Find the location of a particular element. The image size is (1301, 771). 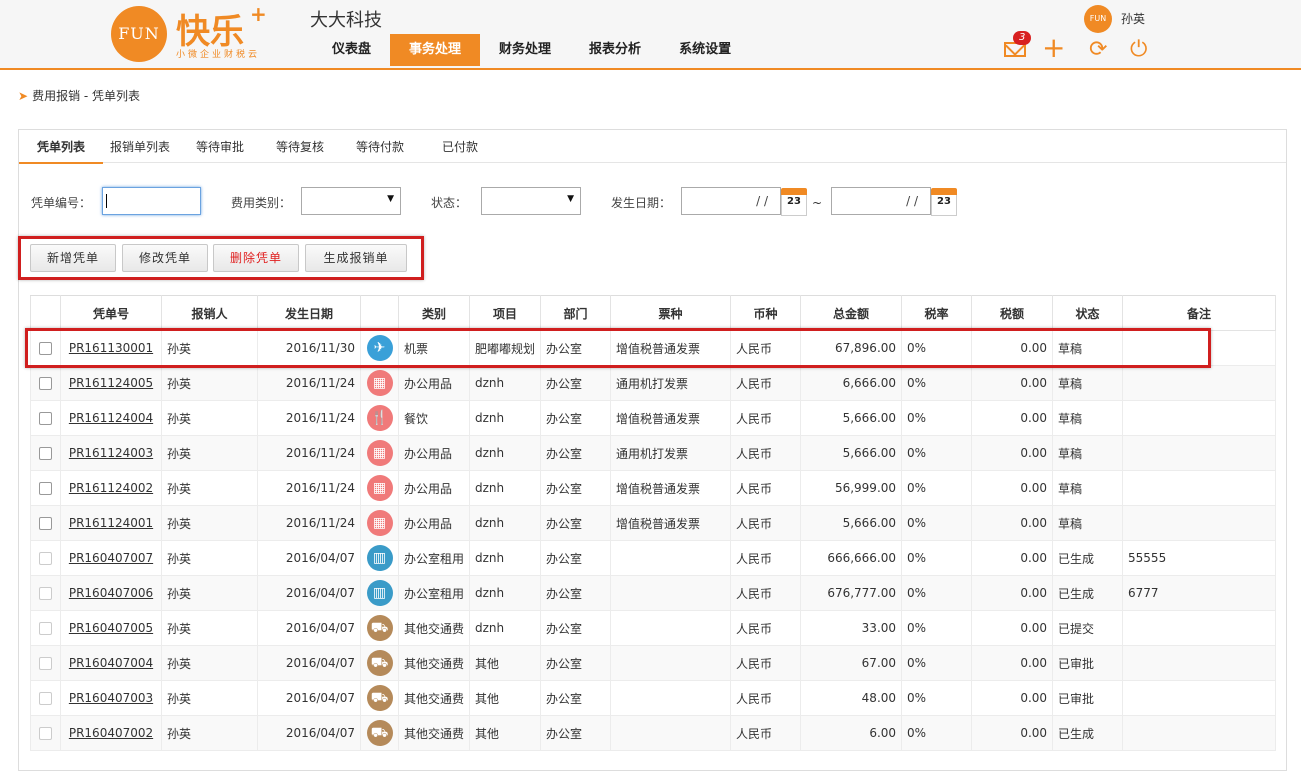

header-cell: 报销人 is located at coordinates (209, 313).